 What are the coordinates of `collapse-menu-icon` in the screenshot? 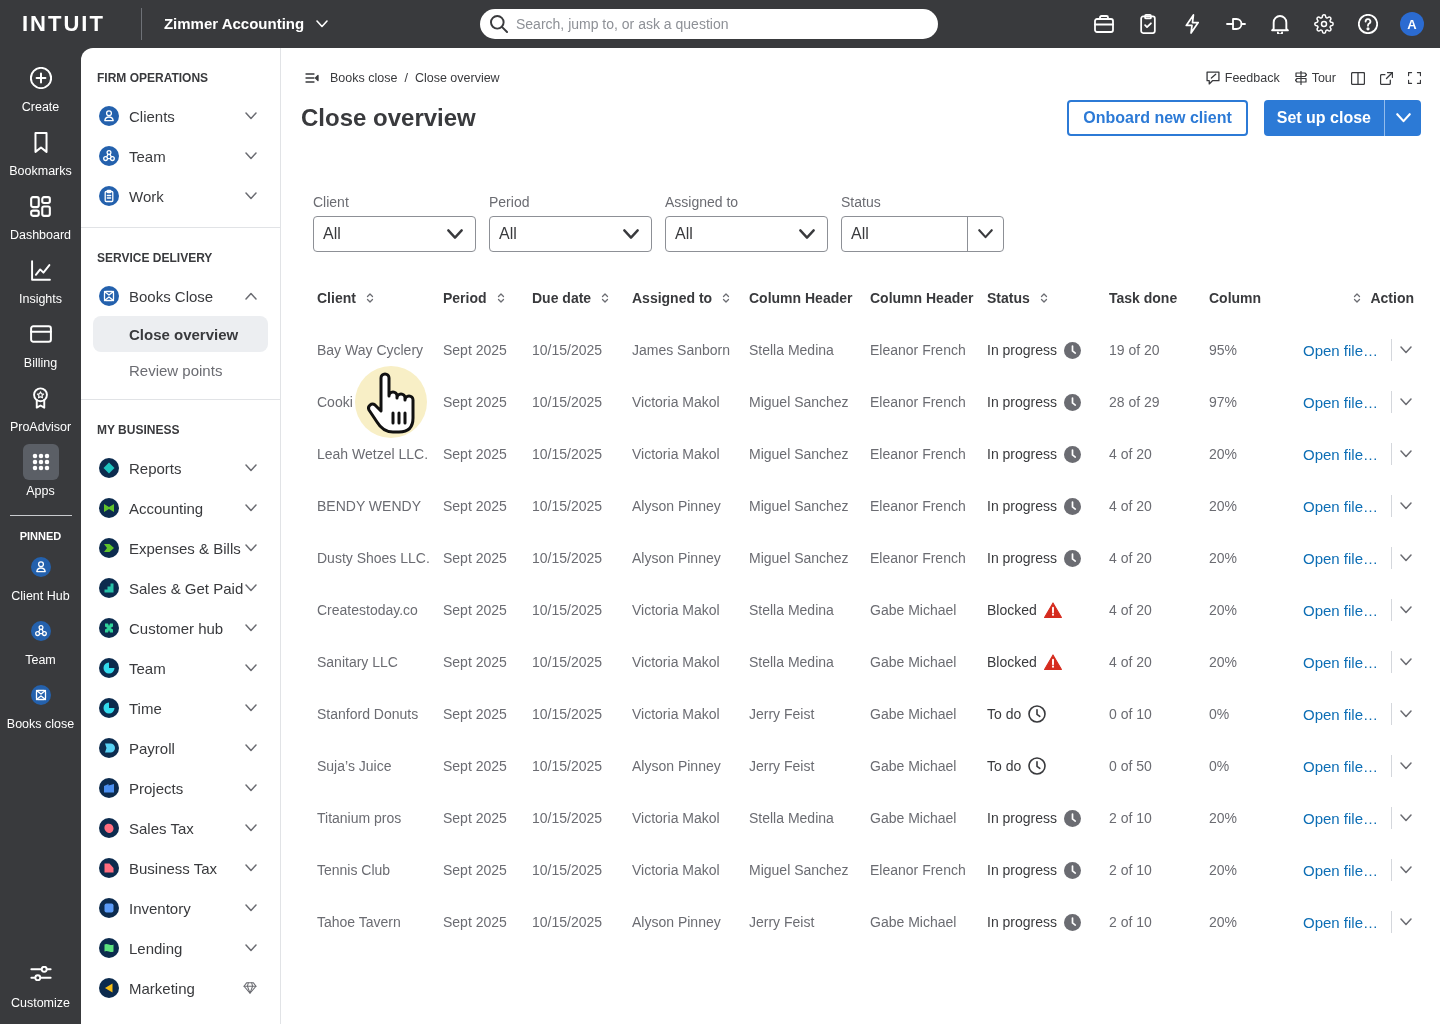 It's located at (312, 78).